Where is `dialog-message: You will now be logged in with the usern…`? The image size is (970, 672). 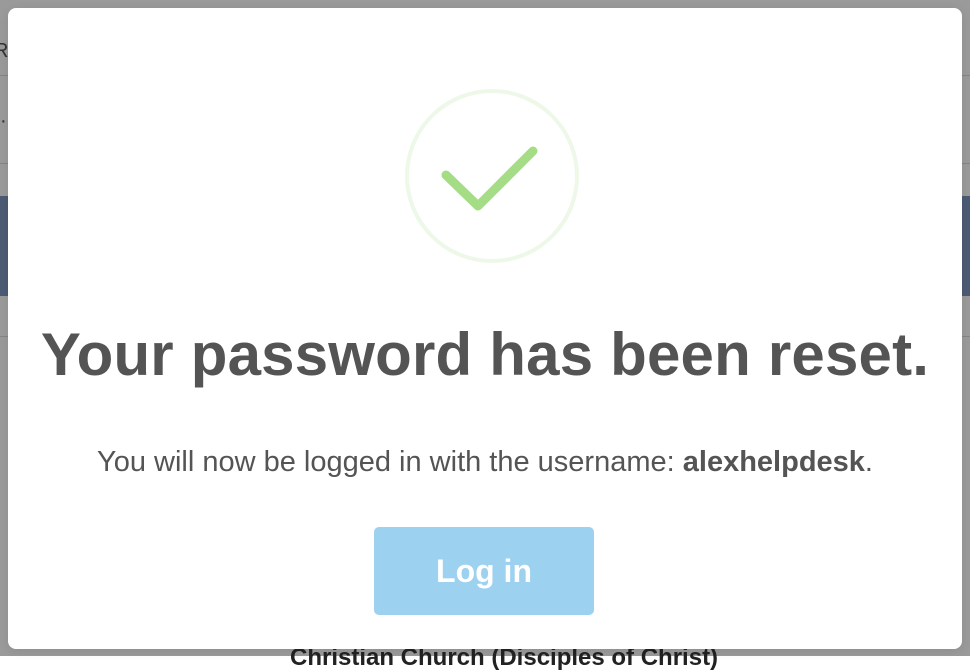 dialog-message: You will now be logged in with the usern… is located at coordinates (485, 462).